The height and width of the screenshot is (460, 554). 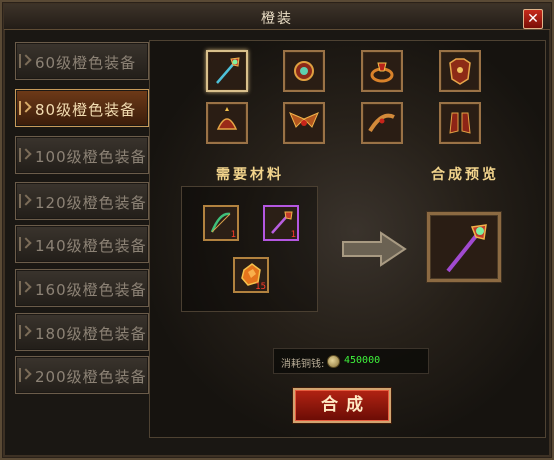 What do you see at coordinates (91, 246) in the screenshot?
I see `tab-label: 140级橙色装备` at bounding box center [91, 246].